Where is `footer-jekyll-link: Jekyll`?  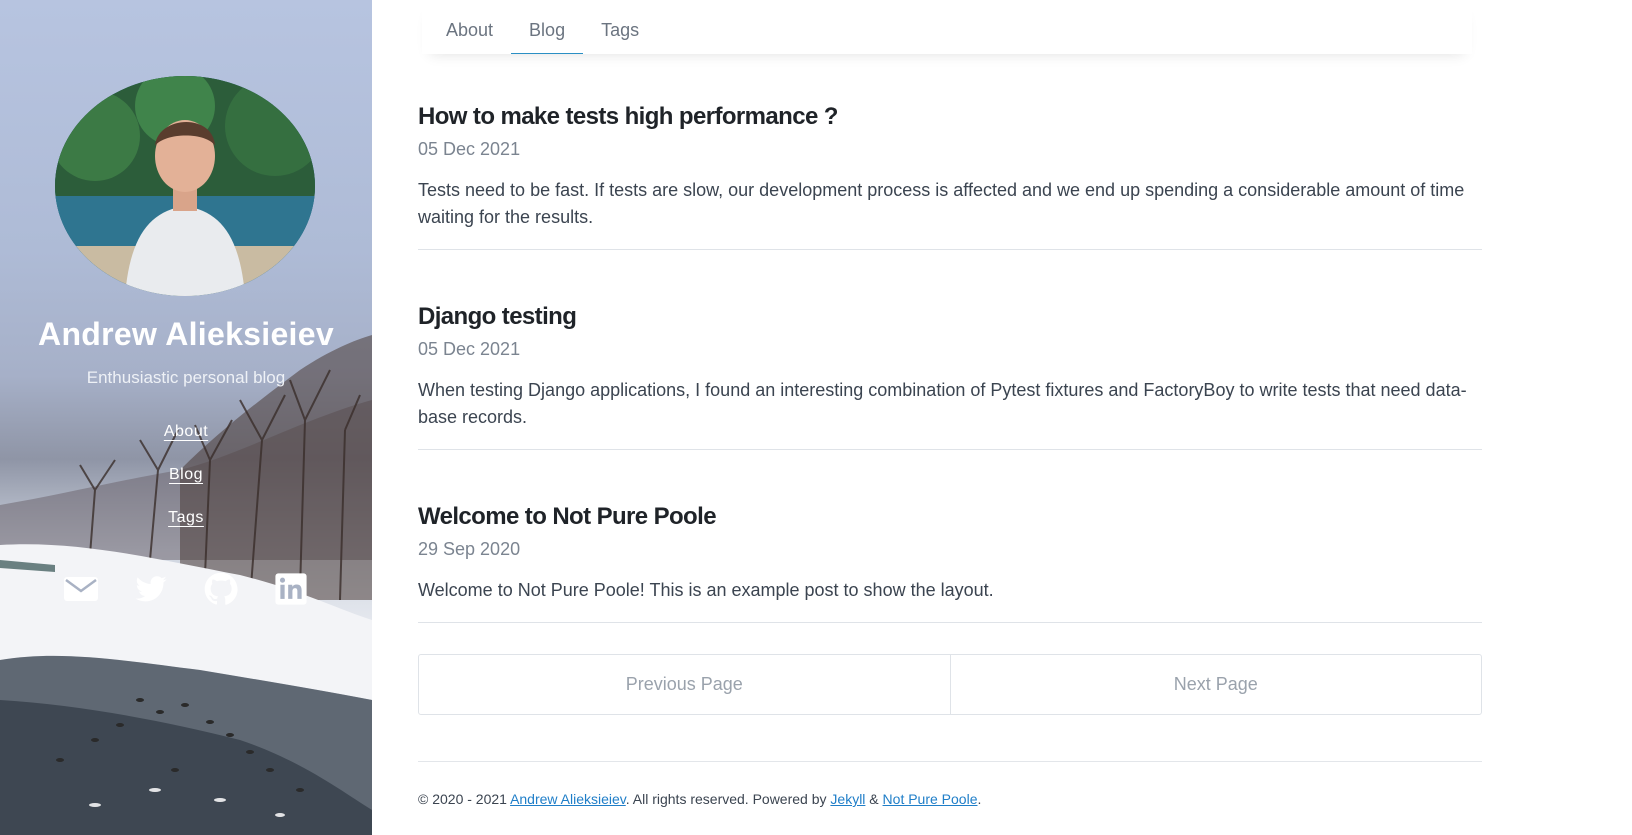 footer-jekyll-link: Jekyll is located at coordinates (847, 799).